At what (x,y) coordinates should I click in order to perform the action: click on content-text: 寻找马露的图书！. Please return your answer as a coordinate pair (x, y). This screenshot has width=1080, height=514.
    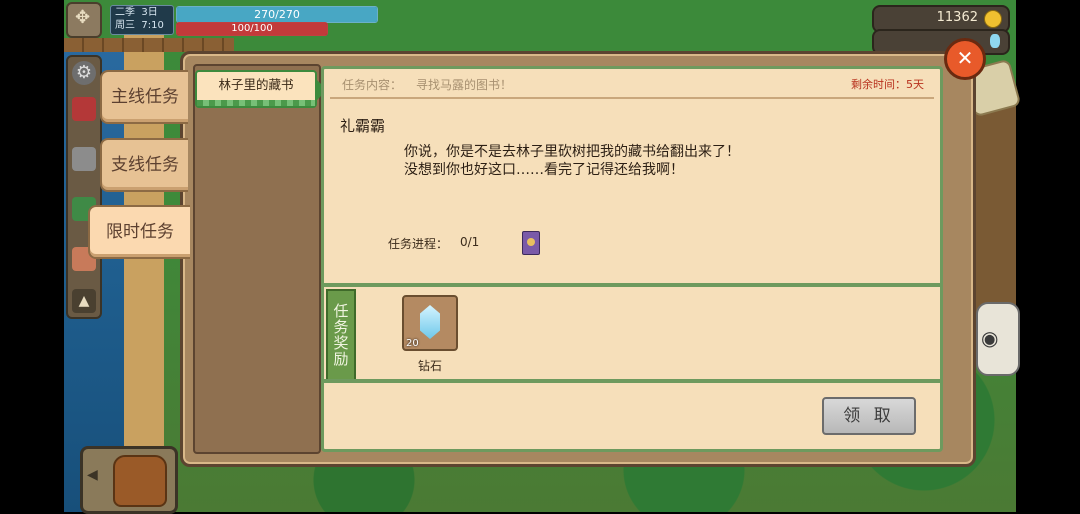
    Looking at the image, I should click on (464, 85).